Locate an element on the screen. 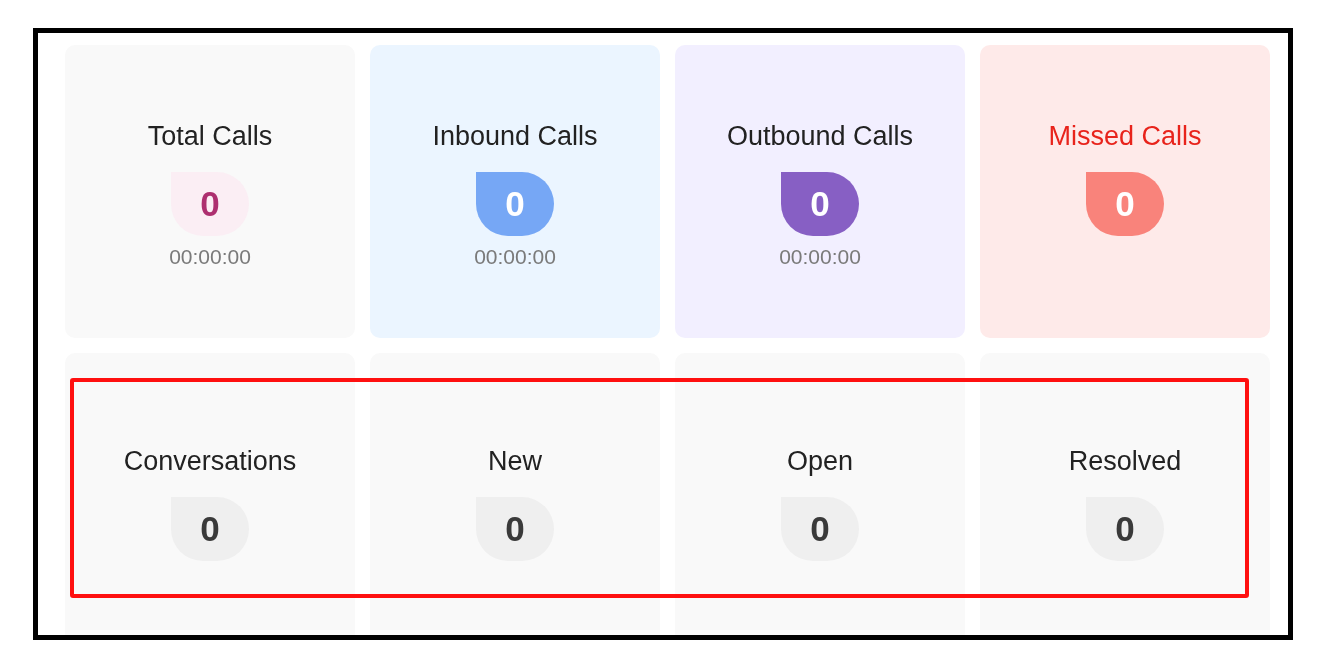  card-title: Resolved is located at coordinates (1125, 460).